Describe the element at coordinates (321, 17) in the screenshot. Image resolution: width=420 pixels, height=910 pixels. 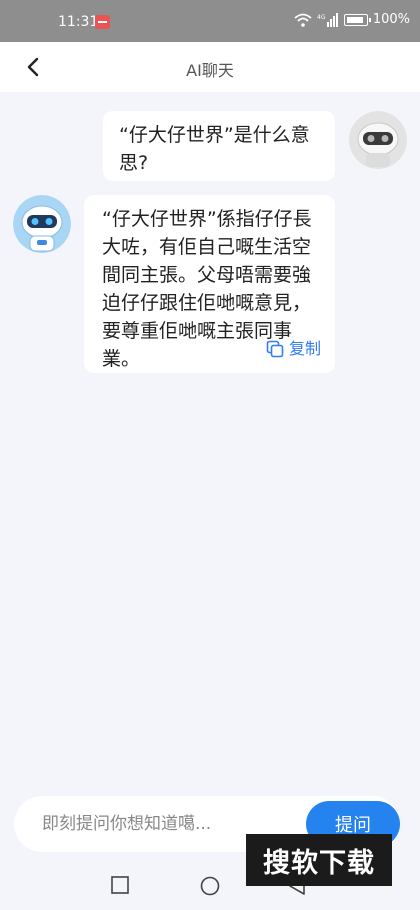
I see `svg-text: 4G` at that location.